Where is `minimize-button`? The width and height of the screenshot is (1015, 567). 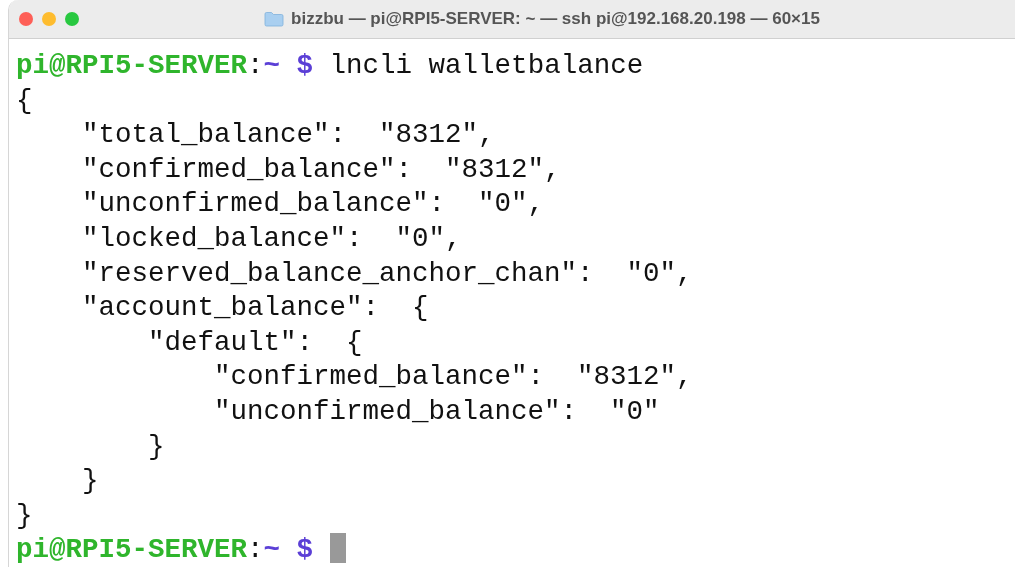 minimize-button is located at coordinates (49, 19).